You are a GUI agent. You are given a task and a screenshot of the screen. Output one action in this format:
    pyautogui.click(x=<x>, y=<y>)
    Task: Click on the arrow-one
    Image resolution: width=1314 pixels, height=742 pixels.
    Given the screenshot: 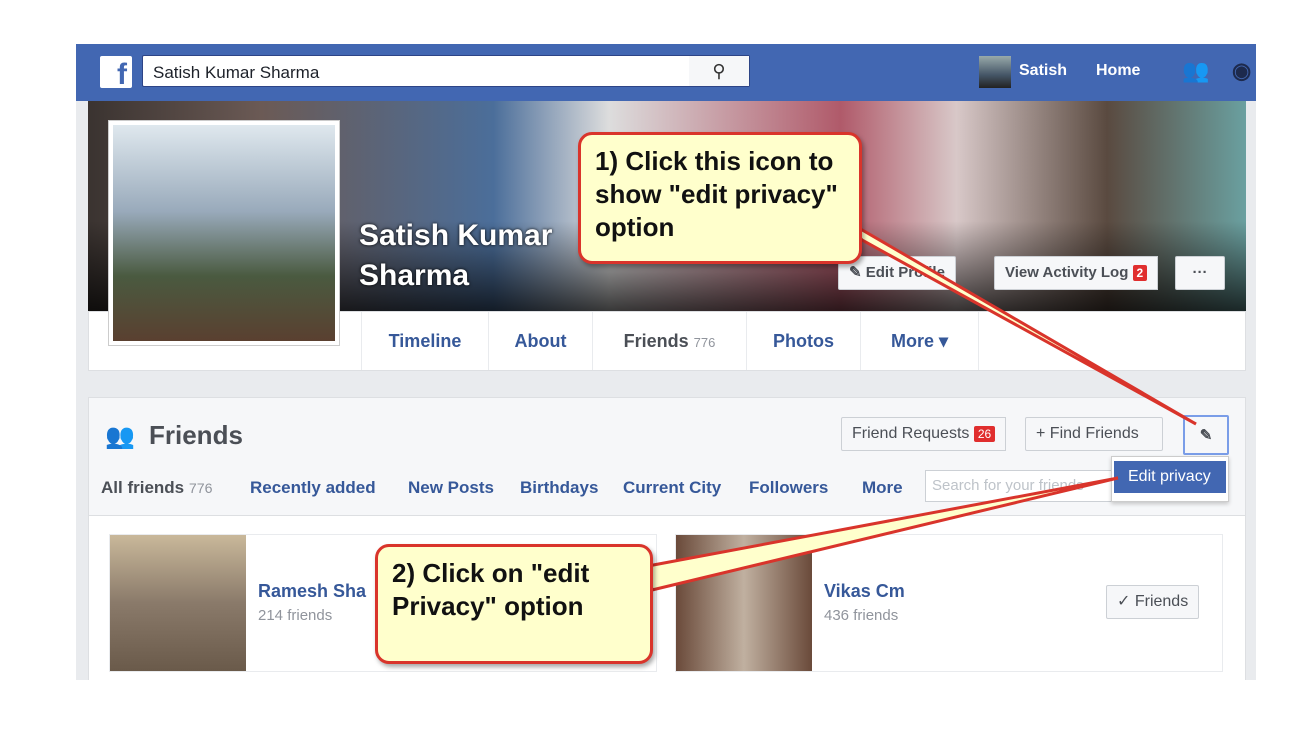 What is the action you would take?
    pyautogui.click(x=1020, y=322)
    